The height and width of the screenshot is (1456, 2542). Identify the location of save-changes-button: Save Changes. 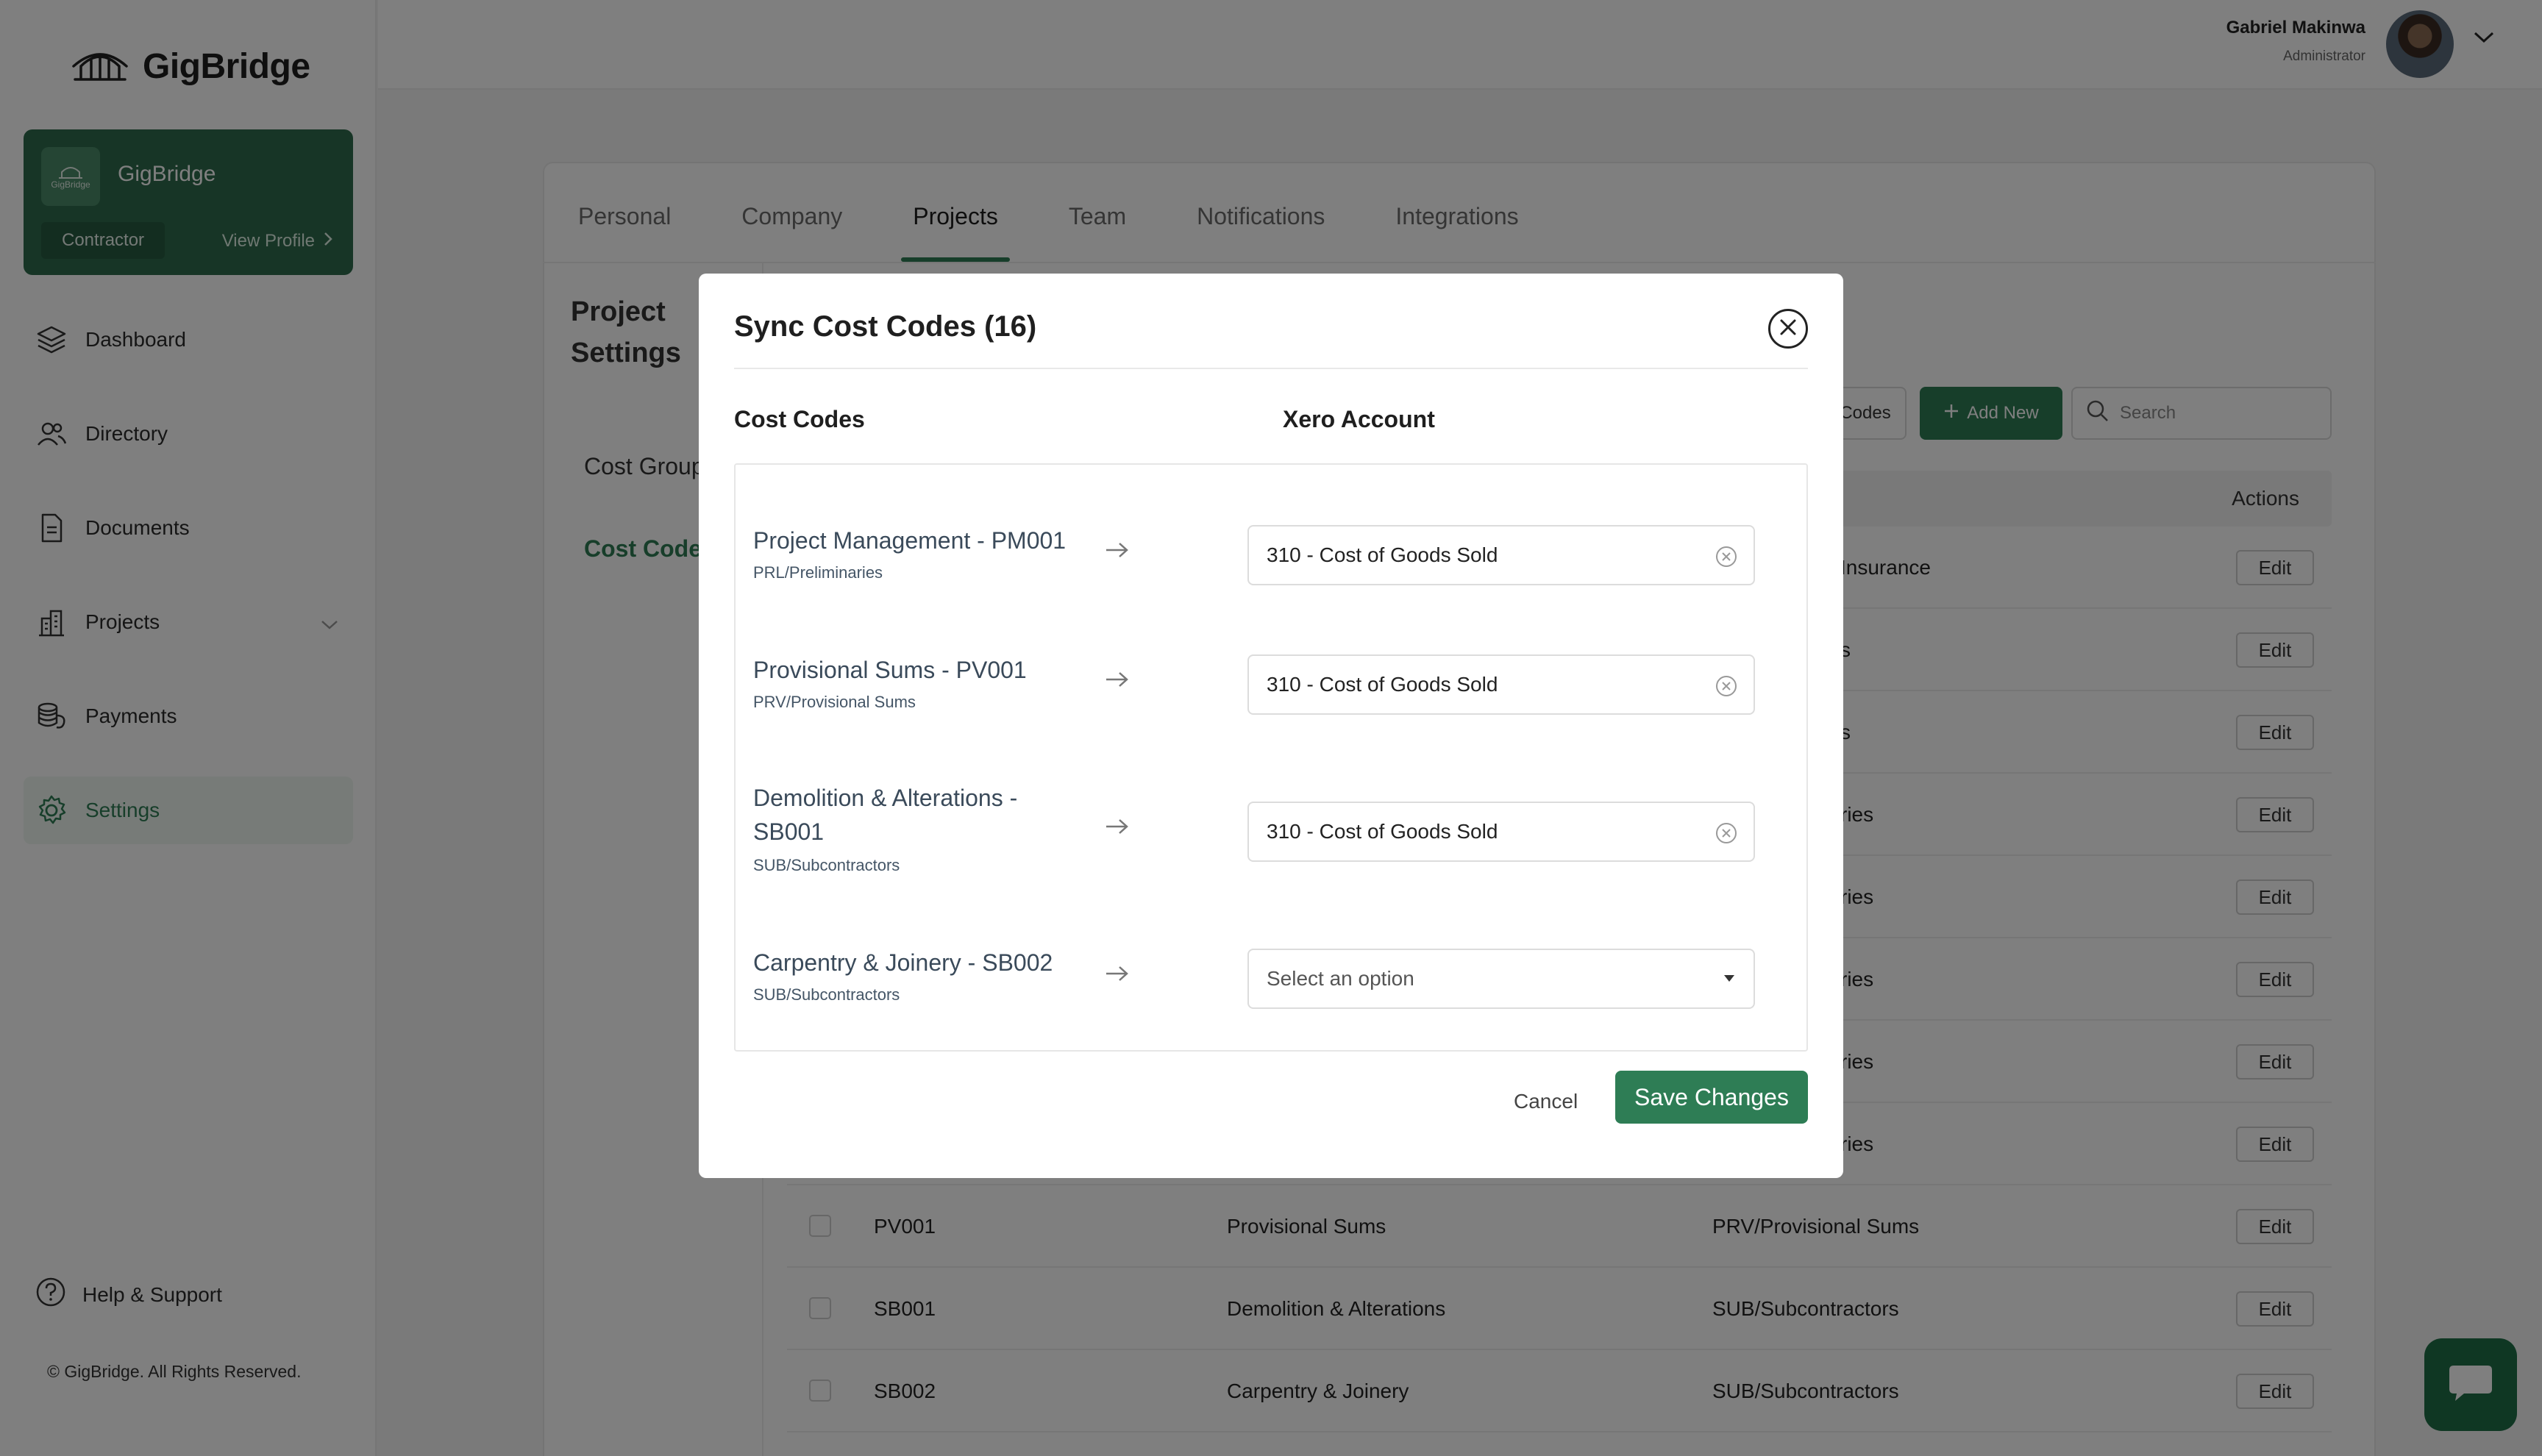
(1712, 1097).